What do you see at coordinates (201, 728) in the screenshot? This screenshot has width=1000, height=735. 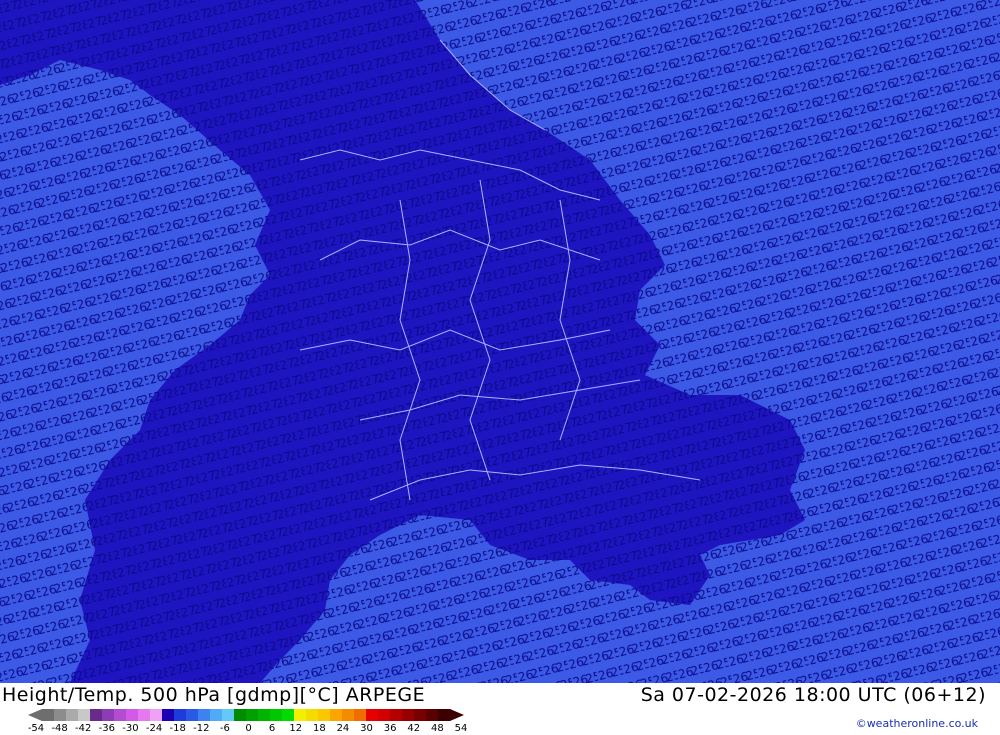 I see `scale-tick-label: -12` at bounding box center [201, 728].